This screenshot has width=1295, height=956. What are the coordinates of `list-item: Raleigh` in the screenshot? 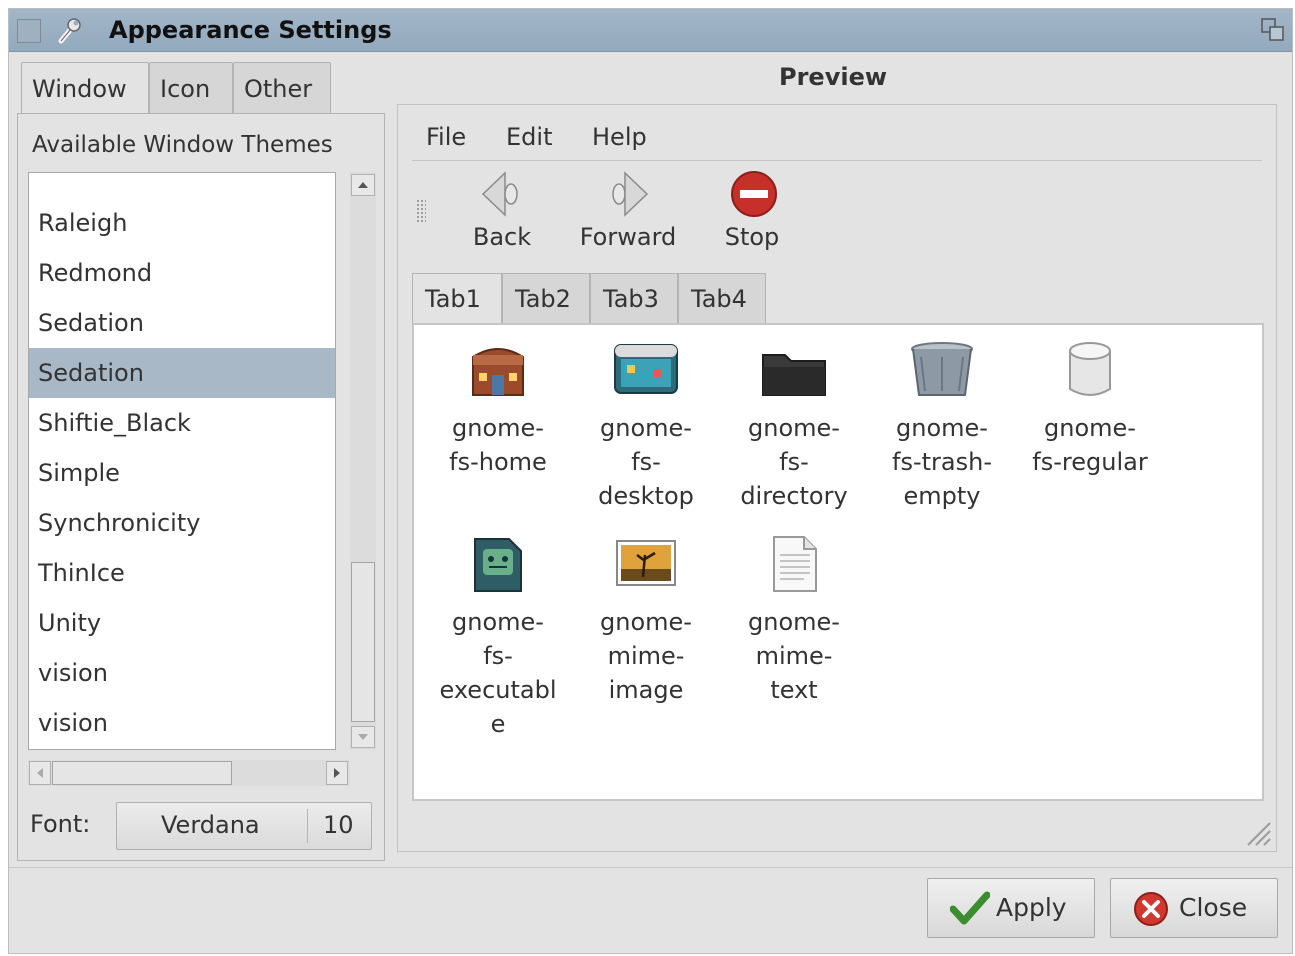 It's located at (182, 223).